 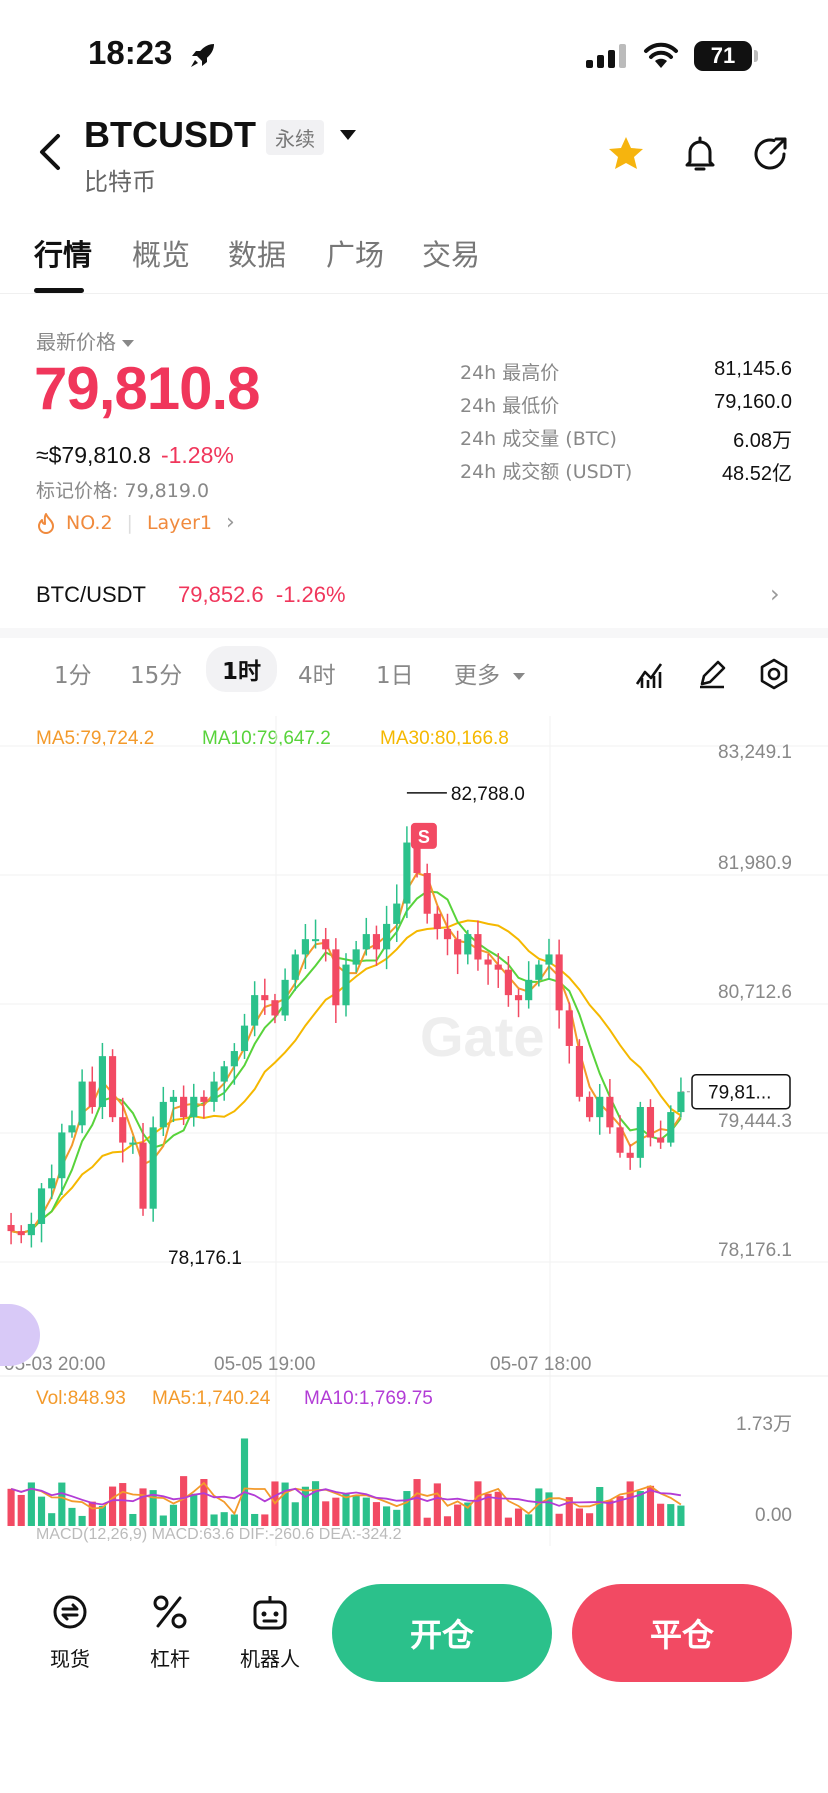 What do you see at coordinates (414, 155) in the screenshot?
I see `header: BTCUSDT 永续 比特币` at bounding box center [414, 155].